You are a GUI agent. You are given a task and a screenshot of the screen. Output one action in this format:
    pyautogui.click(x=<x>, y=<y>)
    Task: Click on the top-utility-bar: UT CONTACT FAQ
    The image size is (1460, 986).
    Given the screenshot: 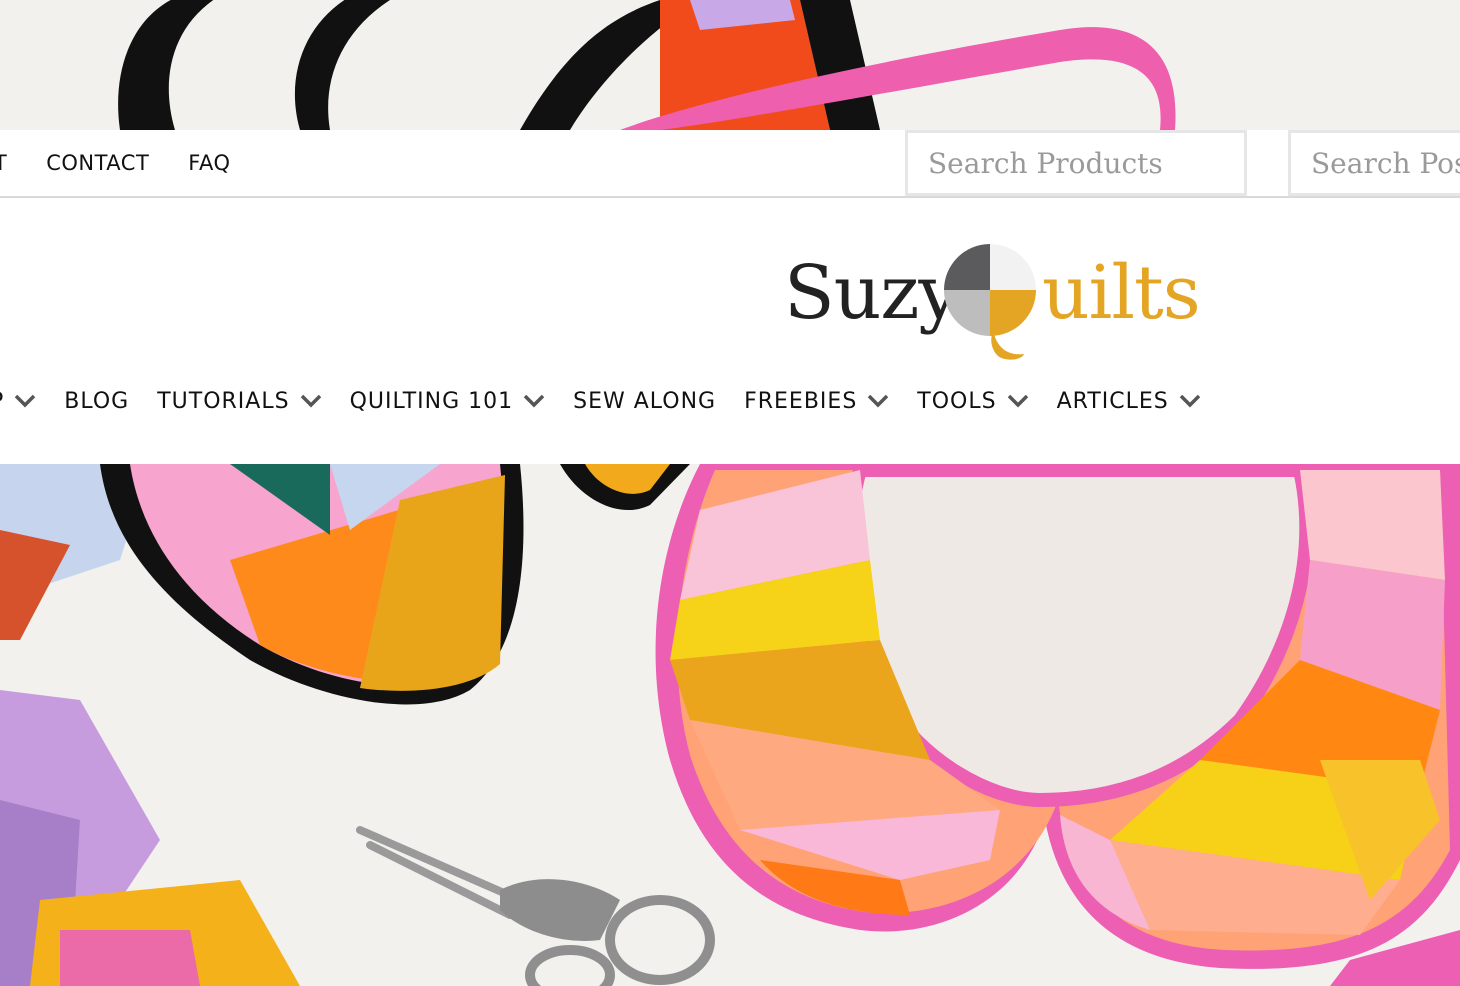 What is the action you would take?
    pyautogui.click(x=730, y=164)
    